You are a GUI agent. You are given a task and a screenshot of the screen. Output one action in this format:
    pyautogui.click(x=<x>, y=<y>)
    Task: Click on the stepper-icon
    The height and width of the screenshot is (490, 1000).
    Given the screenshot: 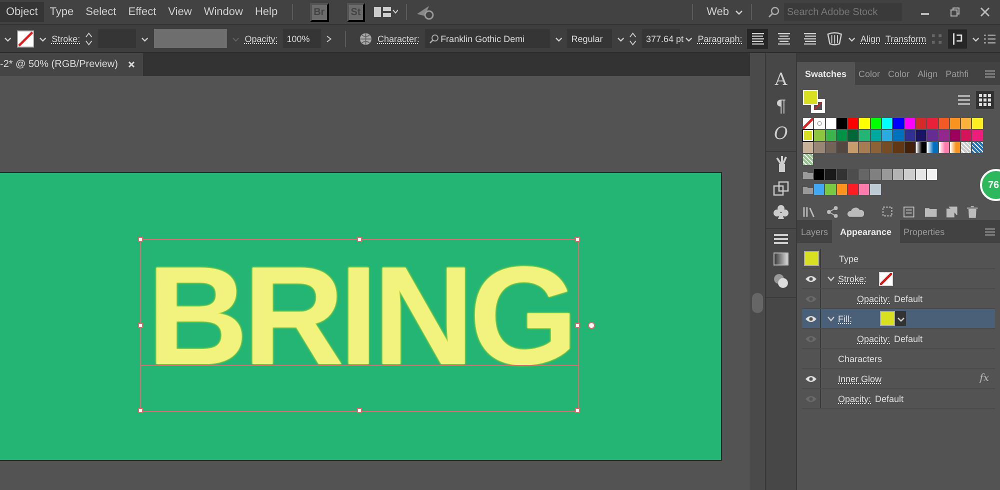 What is the action you would take?
    pyautogui.click(x=89, y=38)
    